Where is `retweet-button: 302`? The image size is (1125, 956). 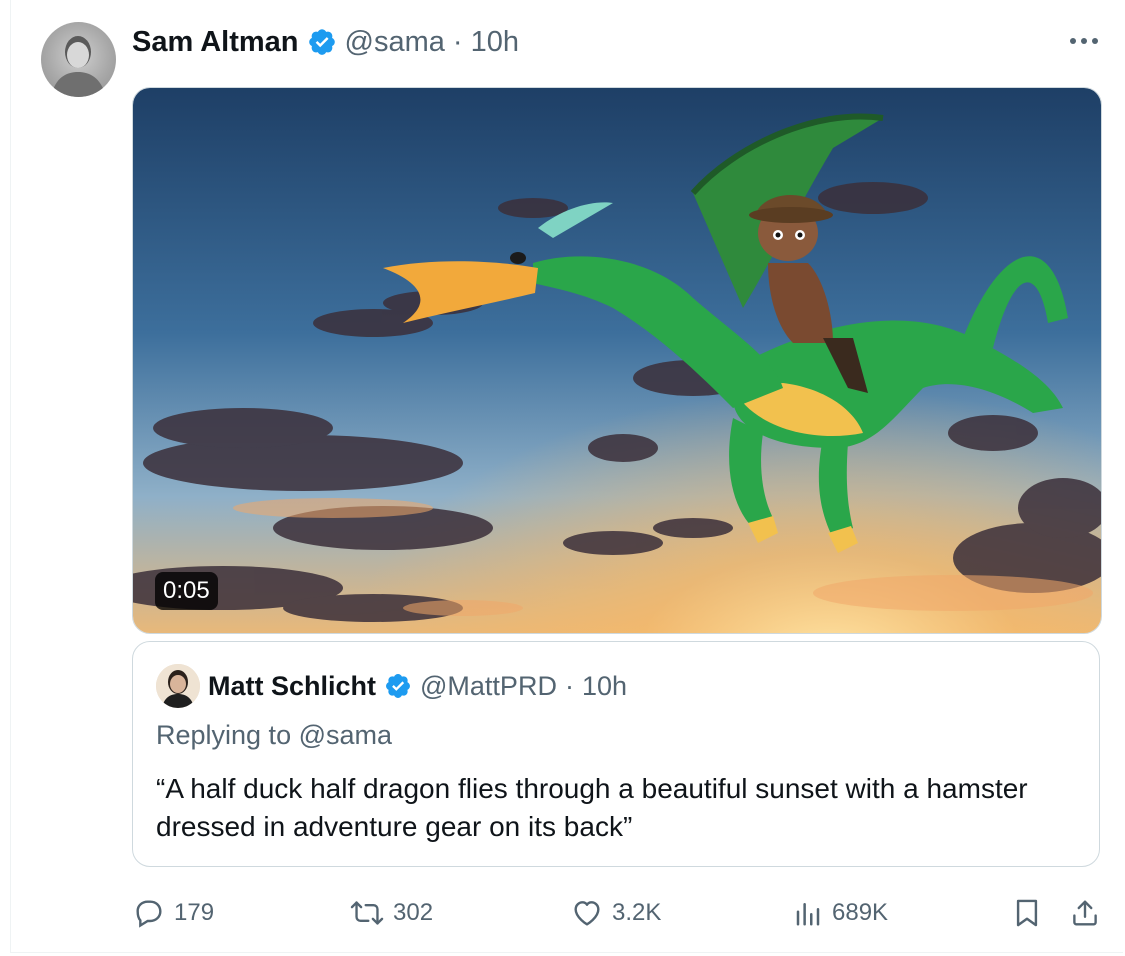
retweet-button: 302 is located at coordinates (391, 913).